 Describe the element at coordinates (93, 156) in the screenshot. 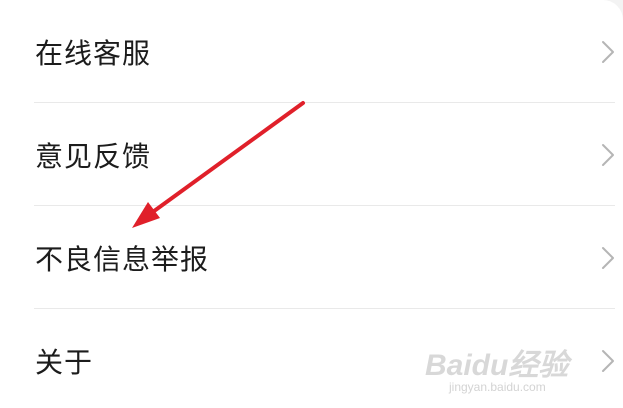

I see `menu-item-label: 意见反馈` at that location.